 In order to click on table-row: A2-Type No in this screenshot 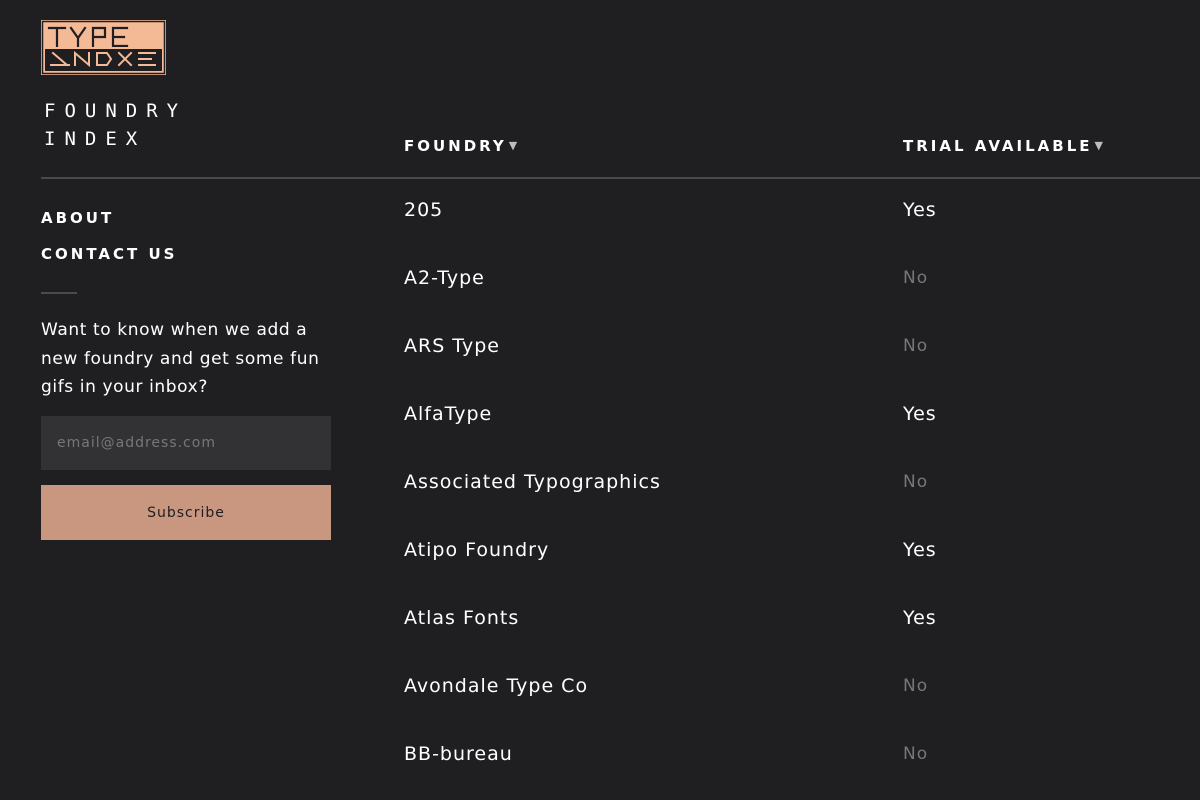, I will do `click(600, 298)`.